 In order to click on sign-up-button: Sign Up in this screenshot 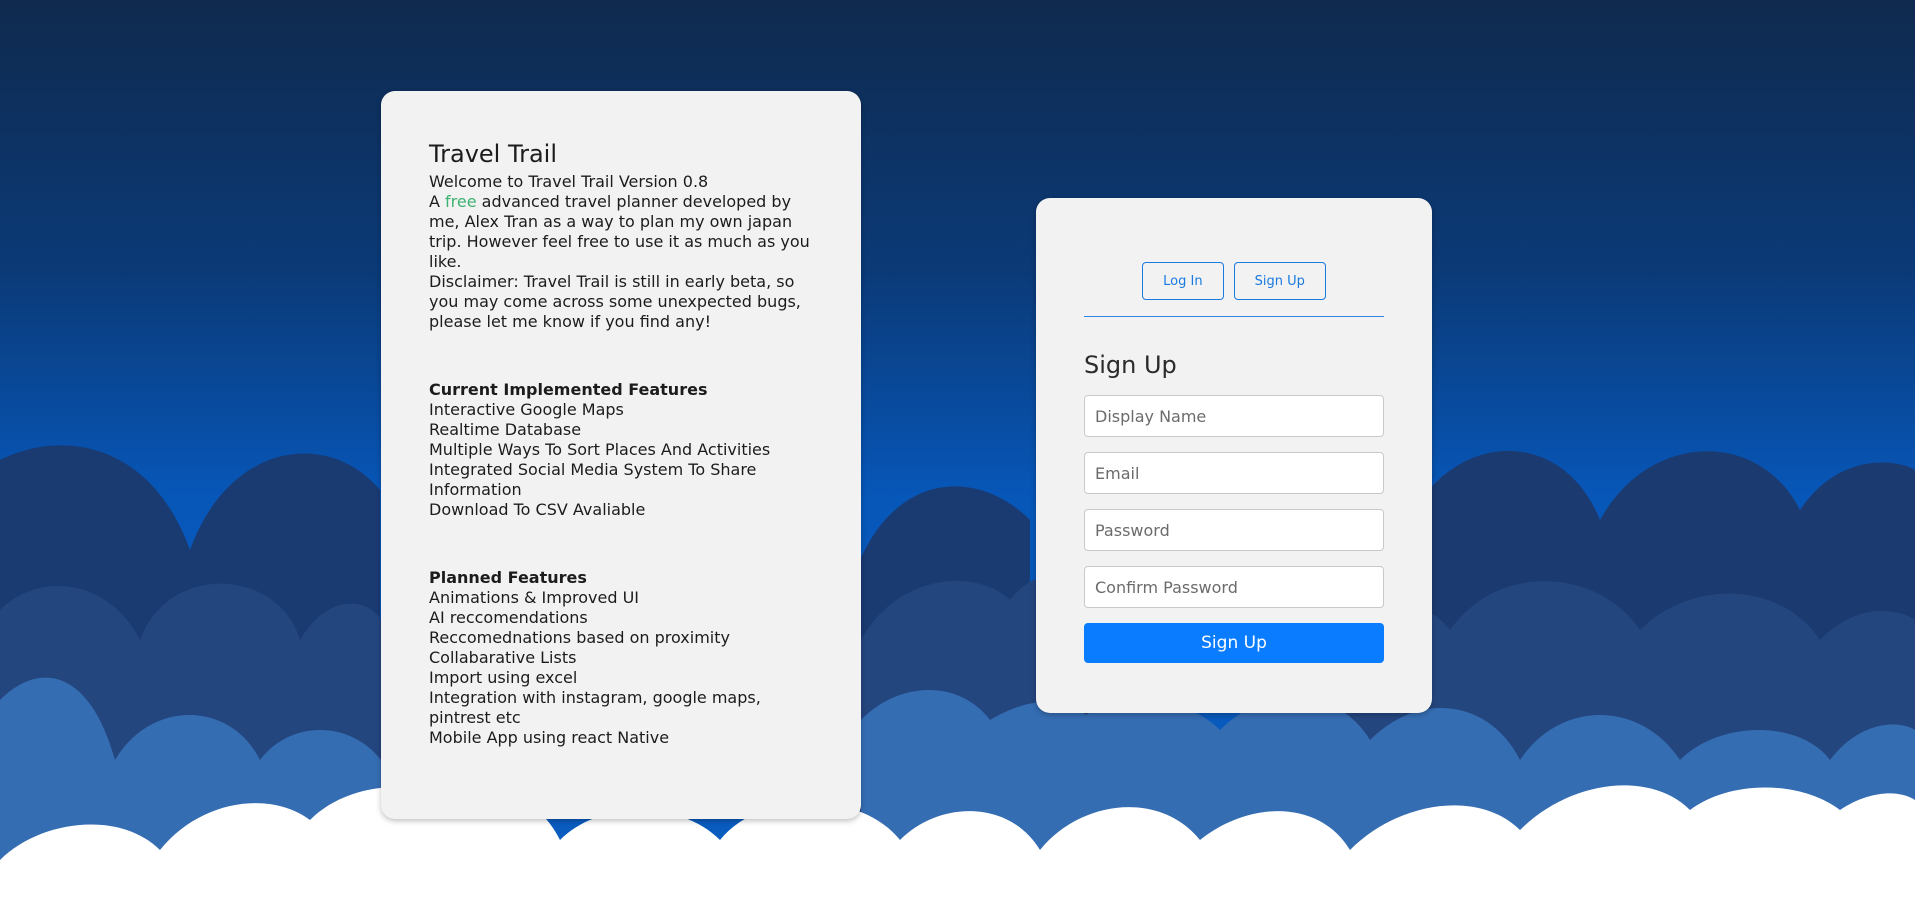, I will do `click(1234, 643)`.